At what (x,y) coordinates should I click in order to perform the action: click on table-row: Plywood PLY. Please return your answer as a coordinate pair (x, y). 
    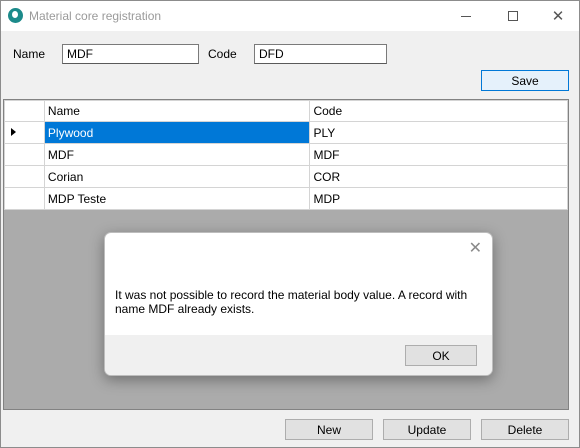
    Looking at the image, I should click on (286, 132).